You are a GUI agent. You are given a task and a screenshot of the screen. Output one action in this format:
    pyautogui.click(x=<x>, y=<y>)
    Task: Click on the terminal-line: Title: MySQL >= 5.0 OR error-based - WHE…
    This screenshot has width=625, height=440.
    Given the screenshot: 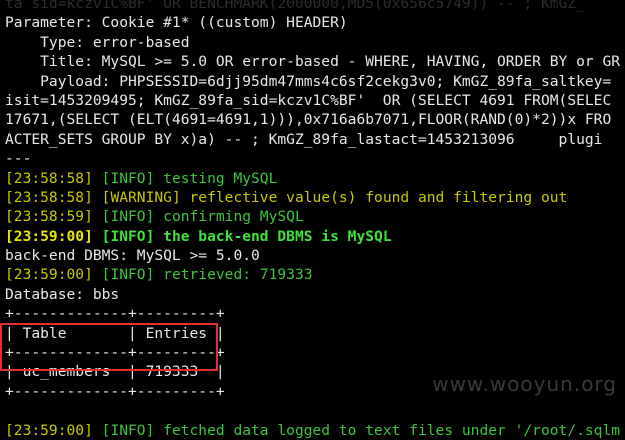 What is the action you would take?
    pyautogui.click(x=315, y=61)
    